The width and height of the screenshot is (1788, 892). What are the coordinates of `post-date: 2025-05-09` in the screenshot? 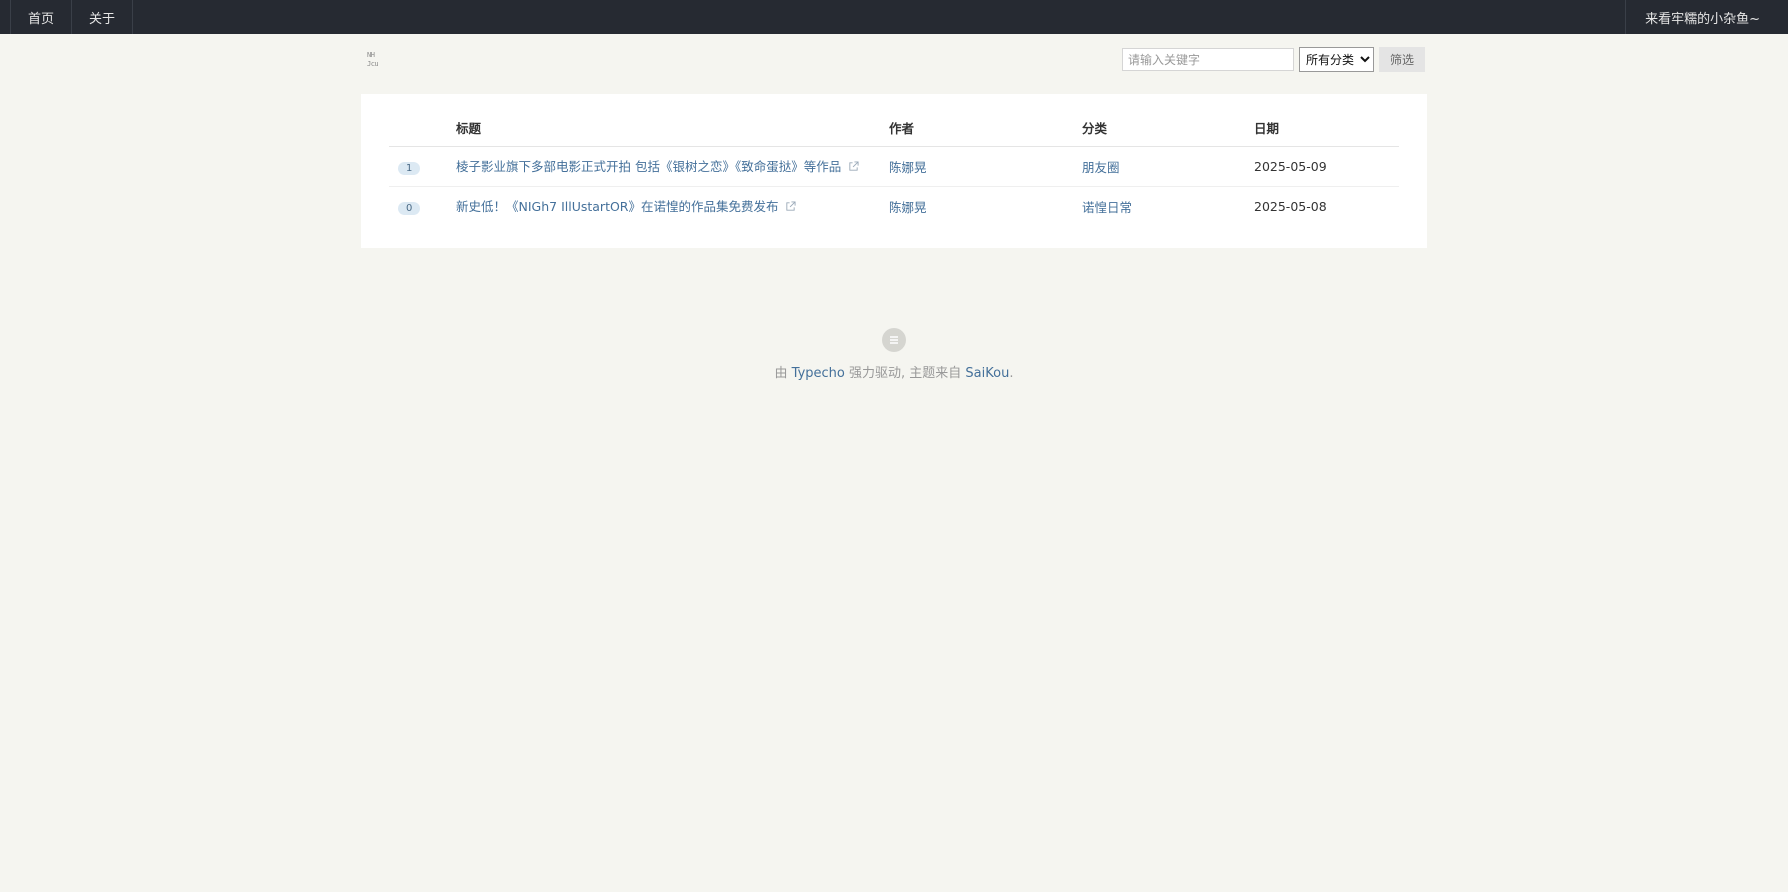 It's located at (1326, 166).